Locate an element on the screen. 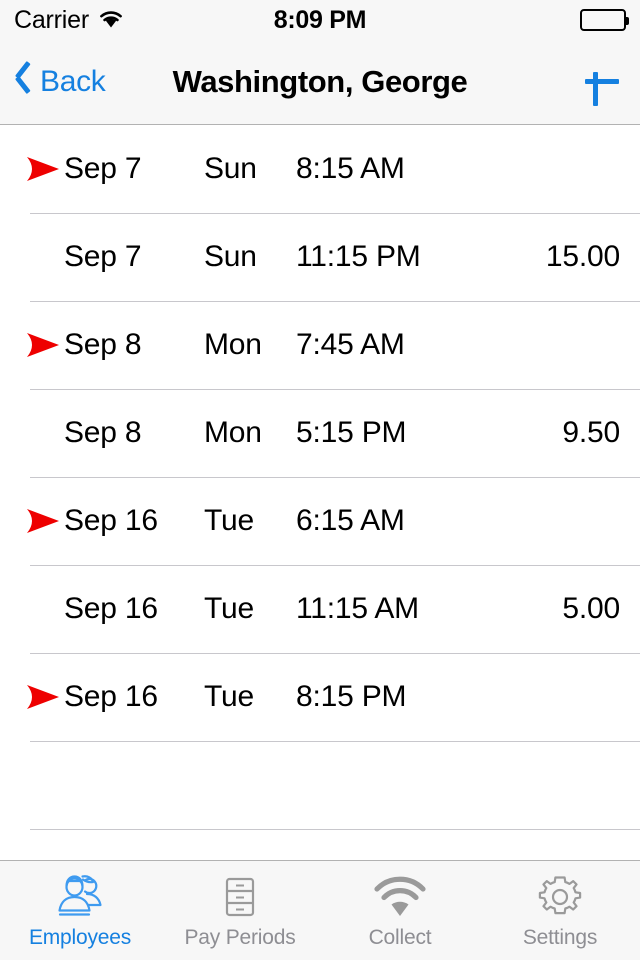 This screenshot has height=960, width=640. tab-label: Employees is located at coordinates (80, 937).